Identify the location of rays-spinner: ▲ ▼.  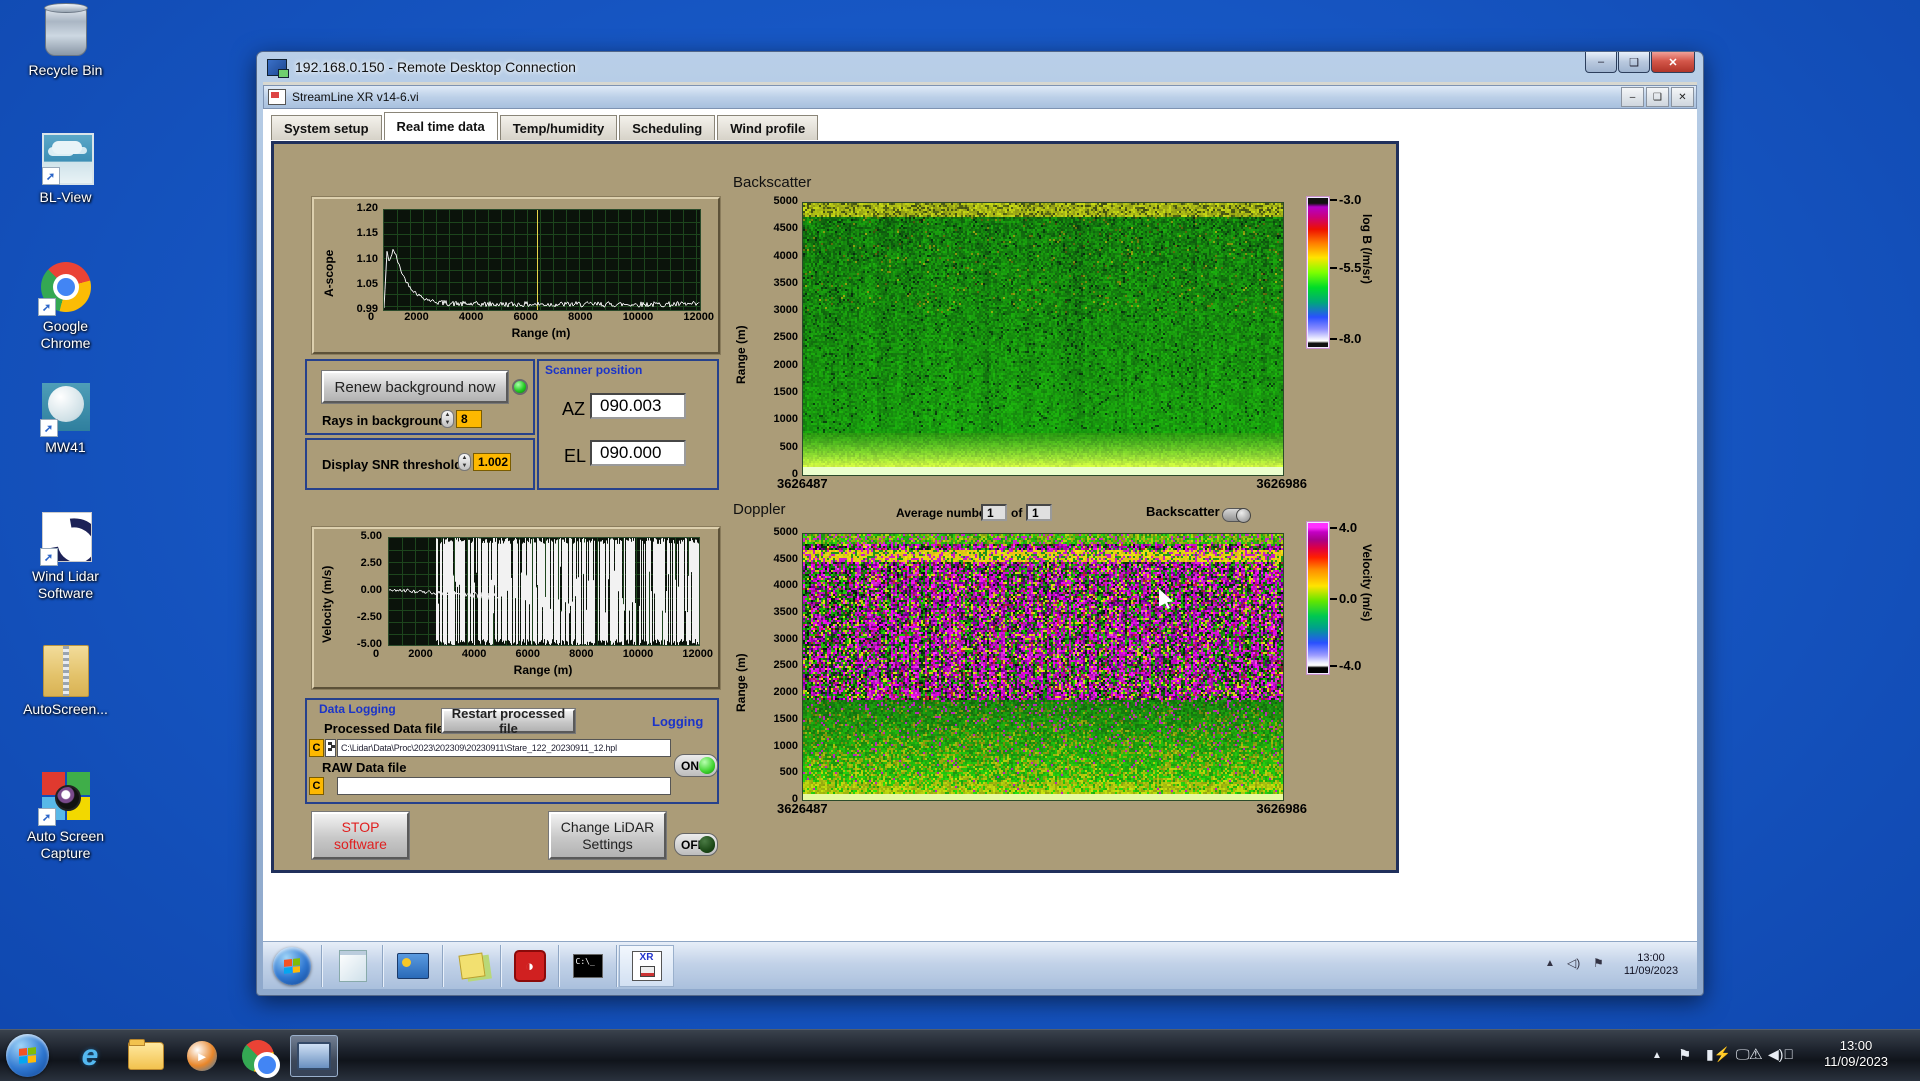
(447, 419).